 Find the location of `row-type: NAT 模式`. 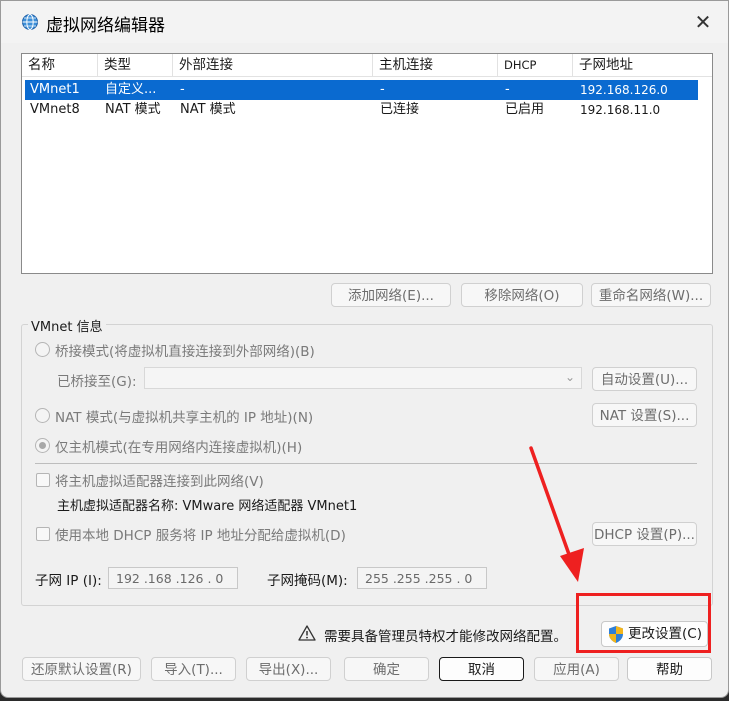

row-type: NAT 模式 is located at coordinates (133, 109).